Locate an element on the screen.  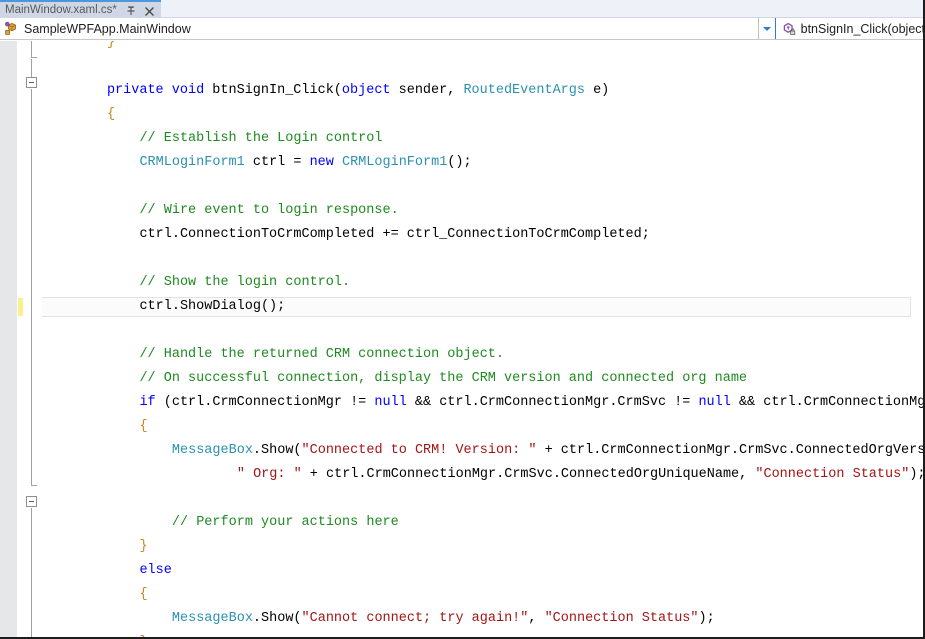
code-line: // Wire event to login response. is located at coordinates (268, 211).